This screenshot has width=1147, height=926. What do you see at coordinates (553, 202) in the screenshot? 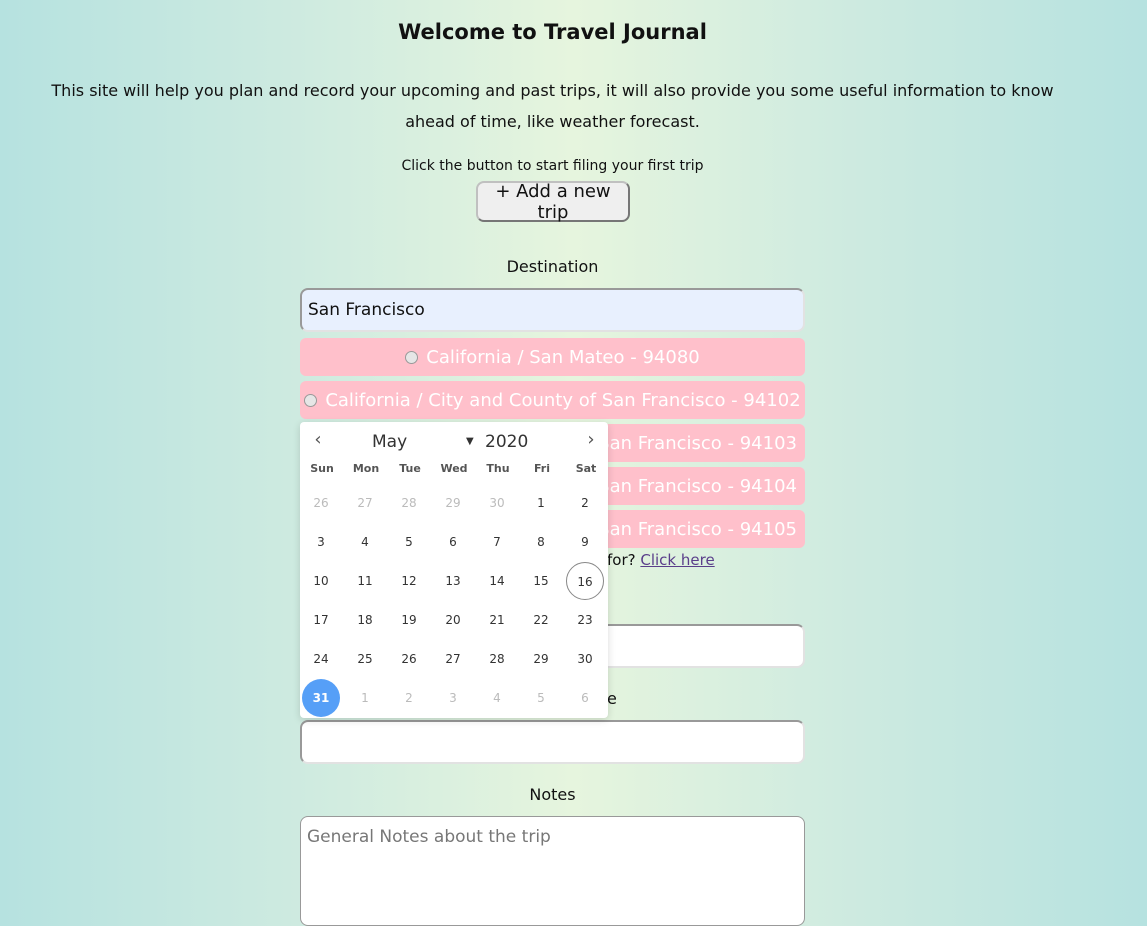
I see `add-trip-button: + Add a new trip` at bounding box center [553, 202].